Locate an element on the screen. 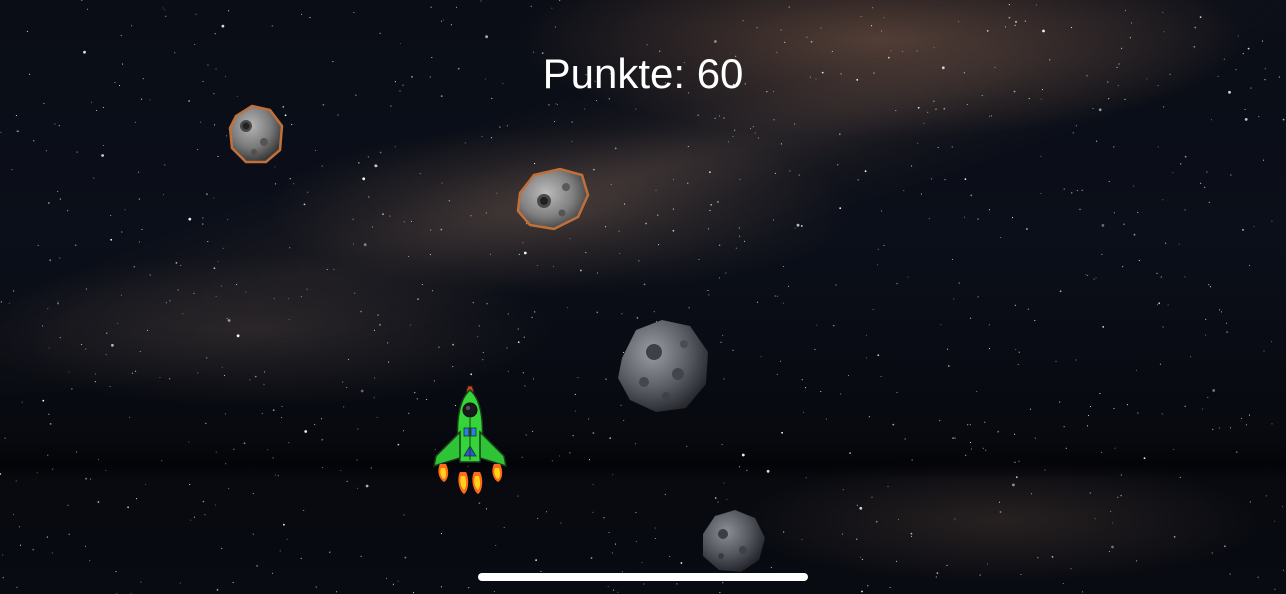 The image size is (1286, 594). player-spaceship is located at coordinates (470, 441).